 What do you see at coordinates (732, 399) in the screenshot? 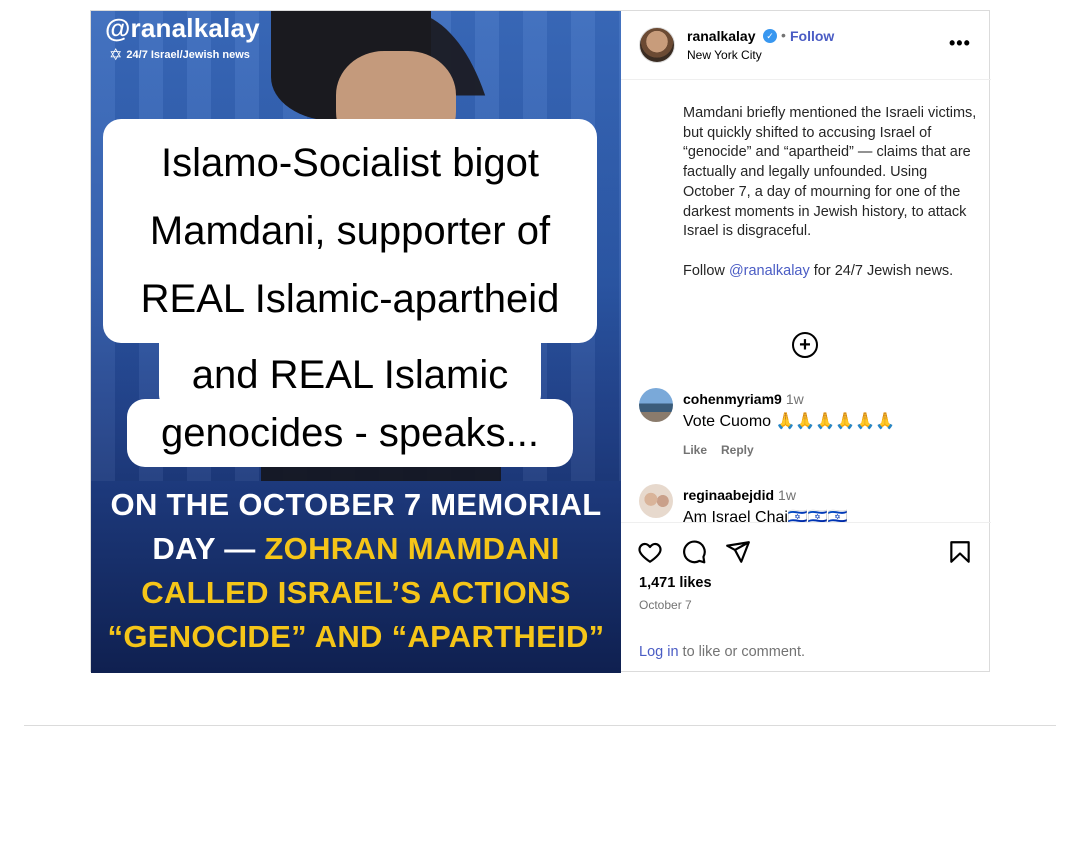
I see `comment-username-link: cohenmyriam9` at bounding box center [732, 399].